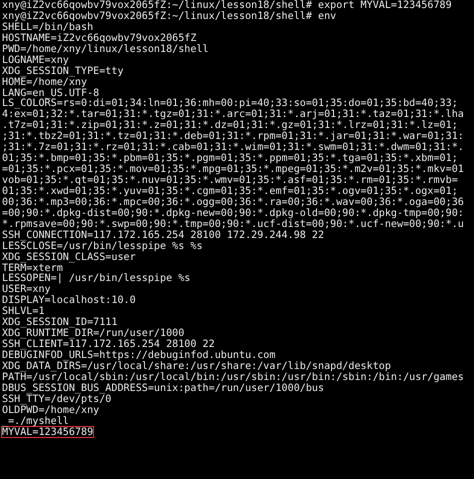 The width and height of the screenshot is (474, 479). I want to click on terminal-line: 01;35:*.xwd=01;35:*.yuv=01;35:*.cgm=01;35:*.emf=01;35:*.ogv=01;35:*.ogx=01;, so click(230, 191).